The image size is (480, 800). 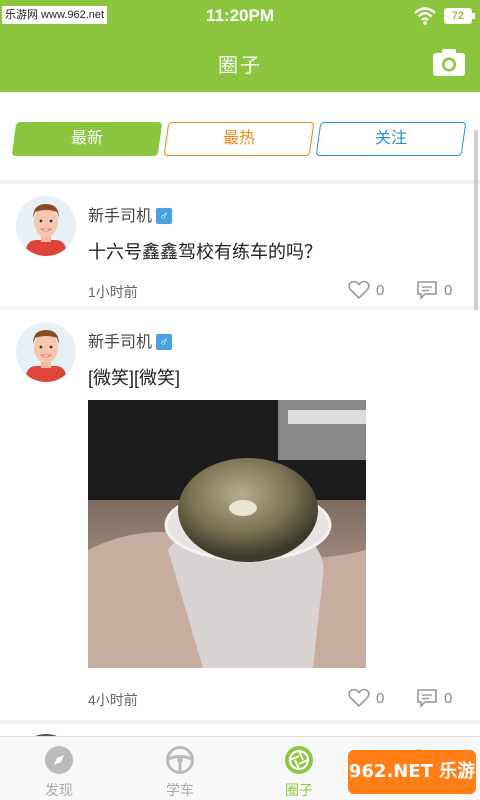 I want to click on tab-latest: 最新, so click(x=87, y=139).